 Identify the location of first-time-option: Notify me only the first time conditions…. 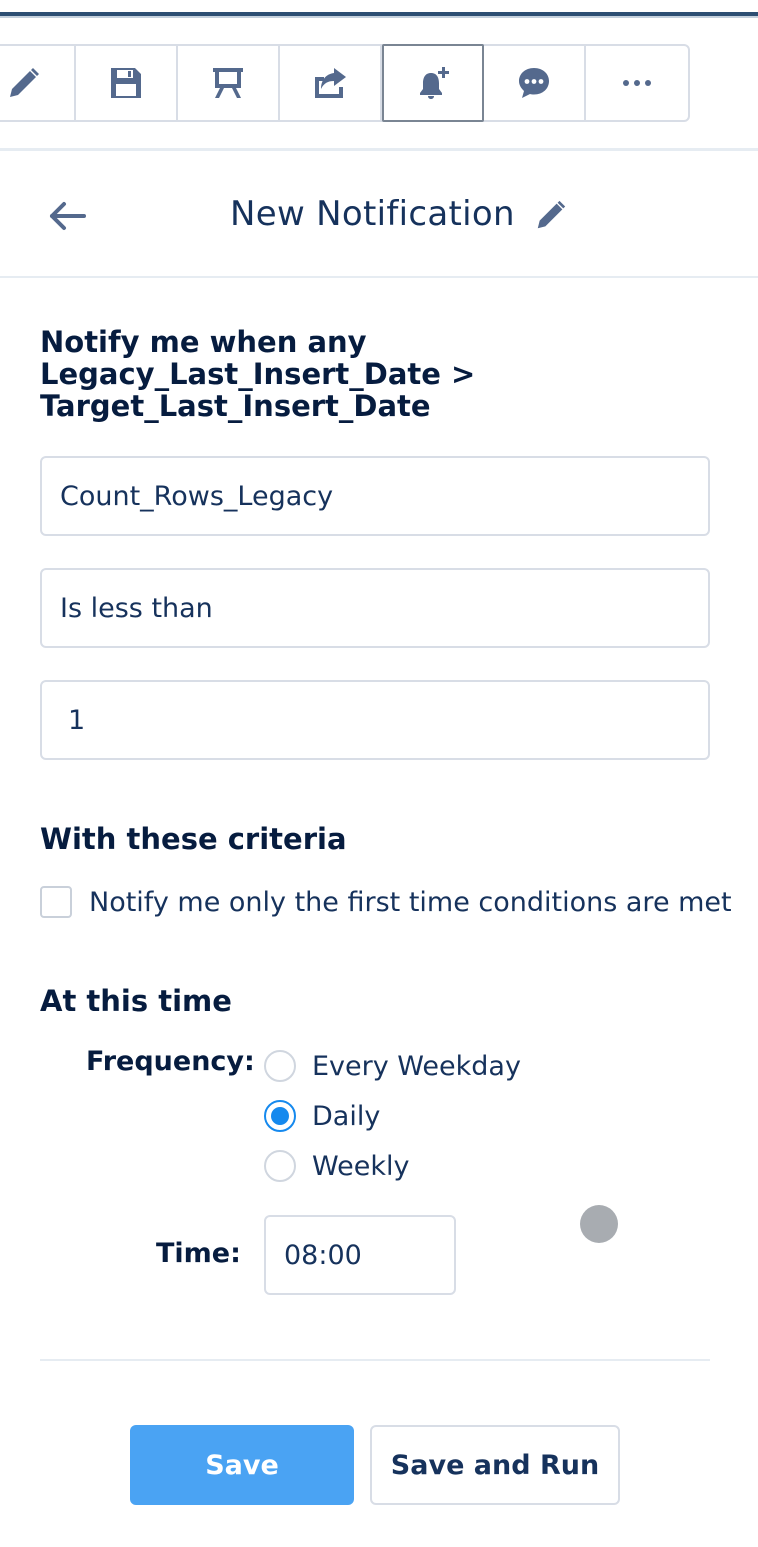
(386, 902).